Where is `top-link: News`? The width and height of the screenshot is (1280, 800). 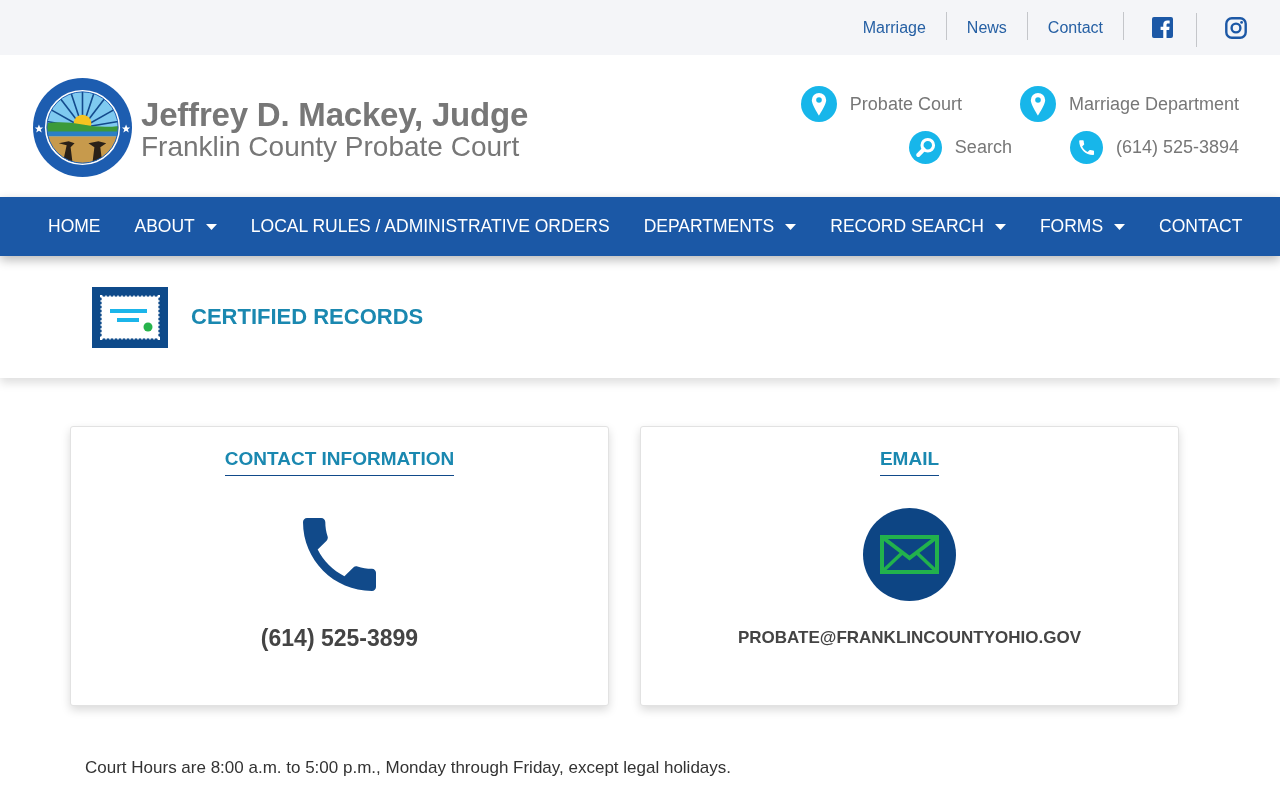 top-link: News is located at coordinates (986, 27).